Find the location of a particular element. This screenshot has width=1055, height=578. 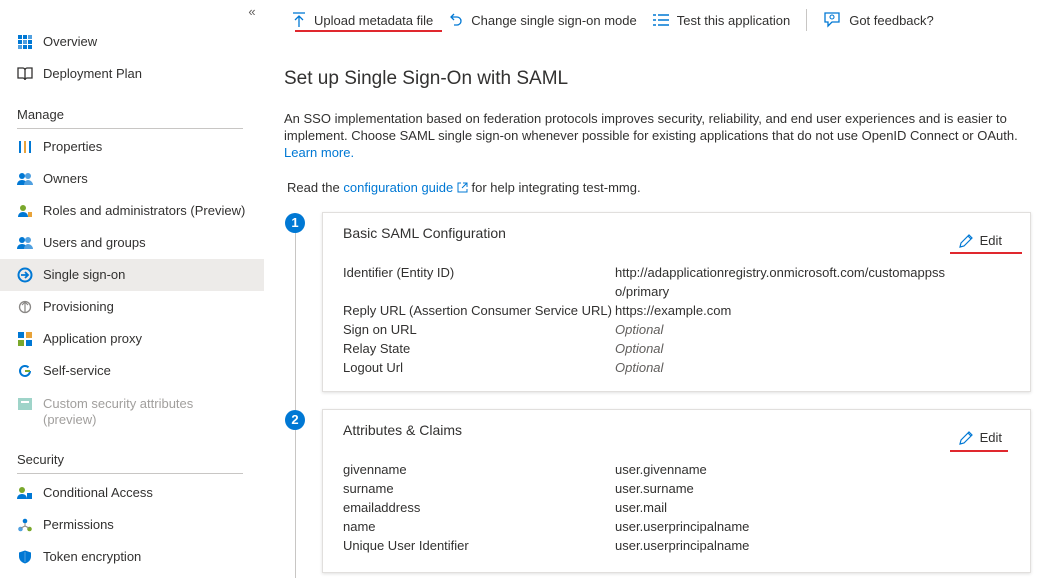

nav-label: Single sign-on is located at coordinates (84, 274).